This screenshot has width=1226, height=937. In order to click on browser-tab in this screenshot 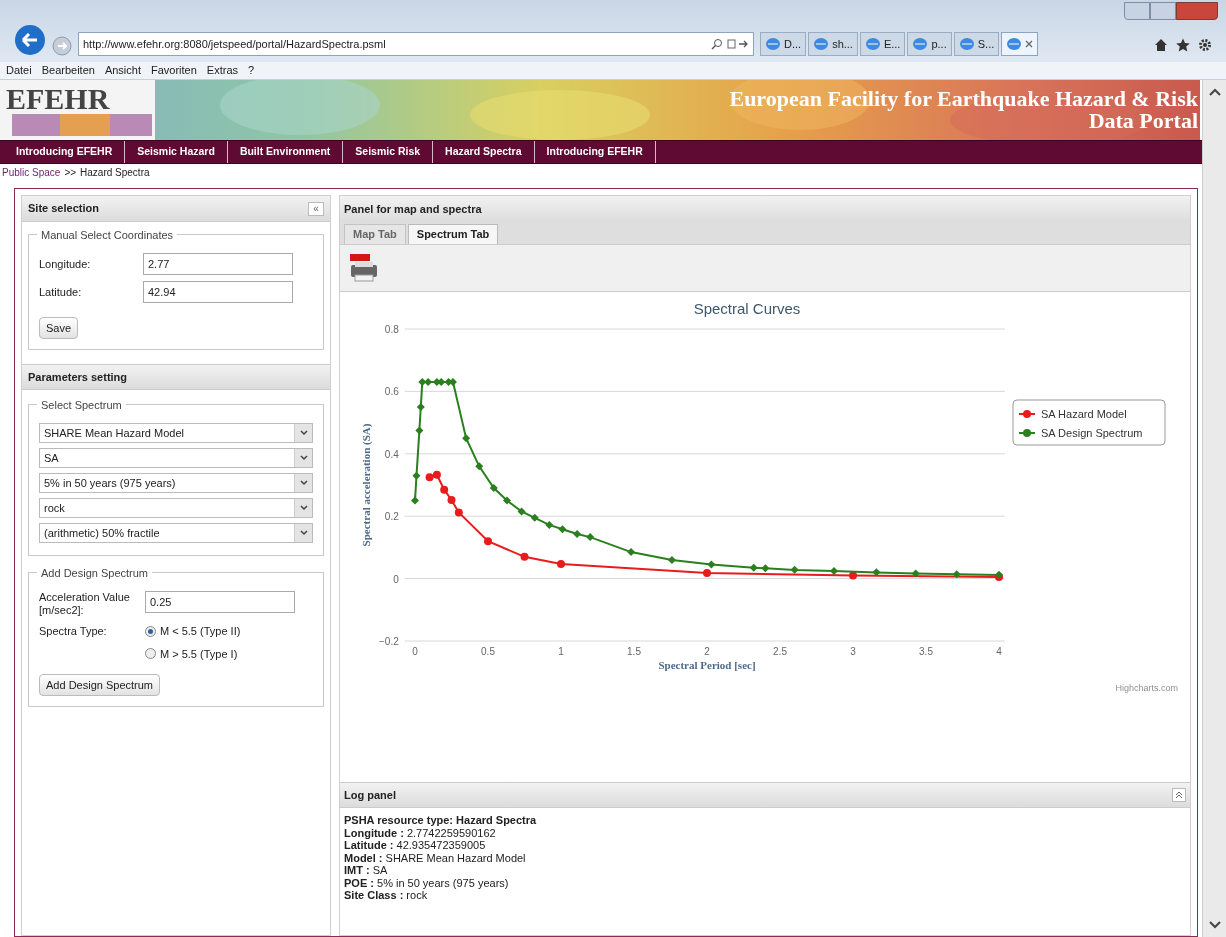, I will do `click(1020, 44)`.